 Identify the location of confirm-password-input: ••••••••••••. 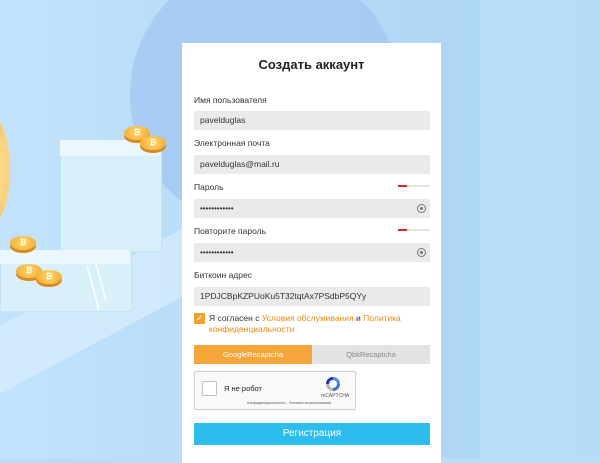
(312, 252).